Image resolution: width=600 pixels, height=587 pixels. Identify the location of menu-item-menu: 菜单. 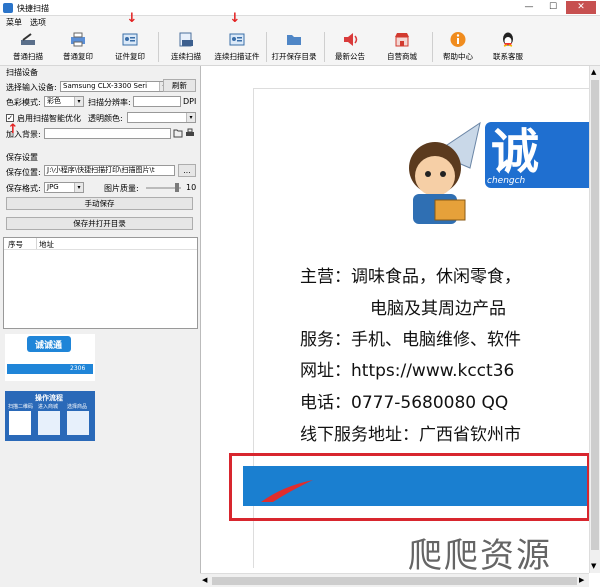
(14, 22).